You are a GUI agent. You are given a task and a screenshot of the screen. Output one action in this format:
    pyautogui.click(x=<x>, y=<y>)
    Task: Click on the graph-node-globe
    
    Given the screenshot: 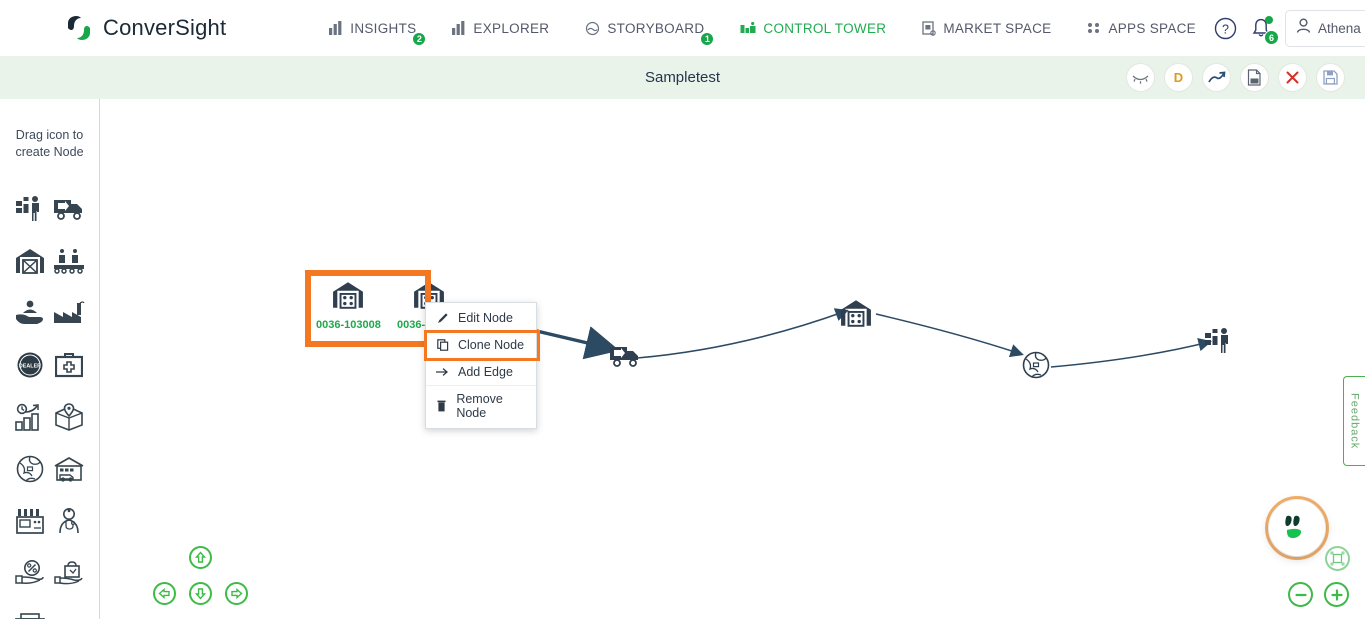 What is the action you would take?
    pyautogui.click(x=1036, y=367)
    